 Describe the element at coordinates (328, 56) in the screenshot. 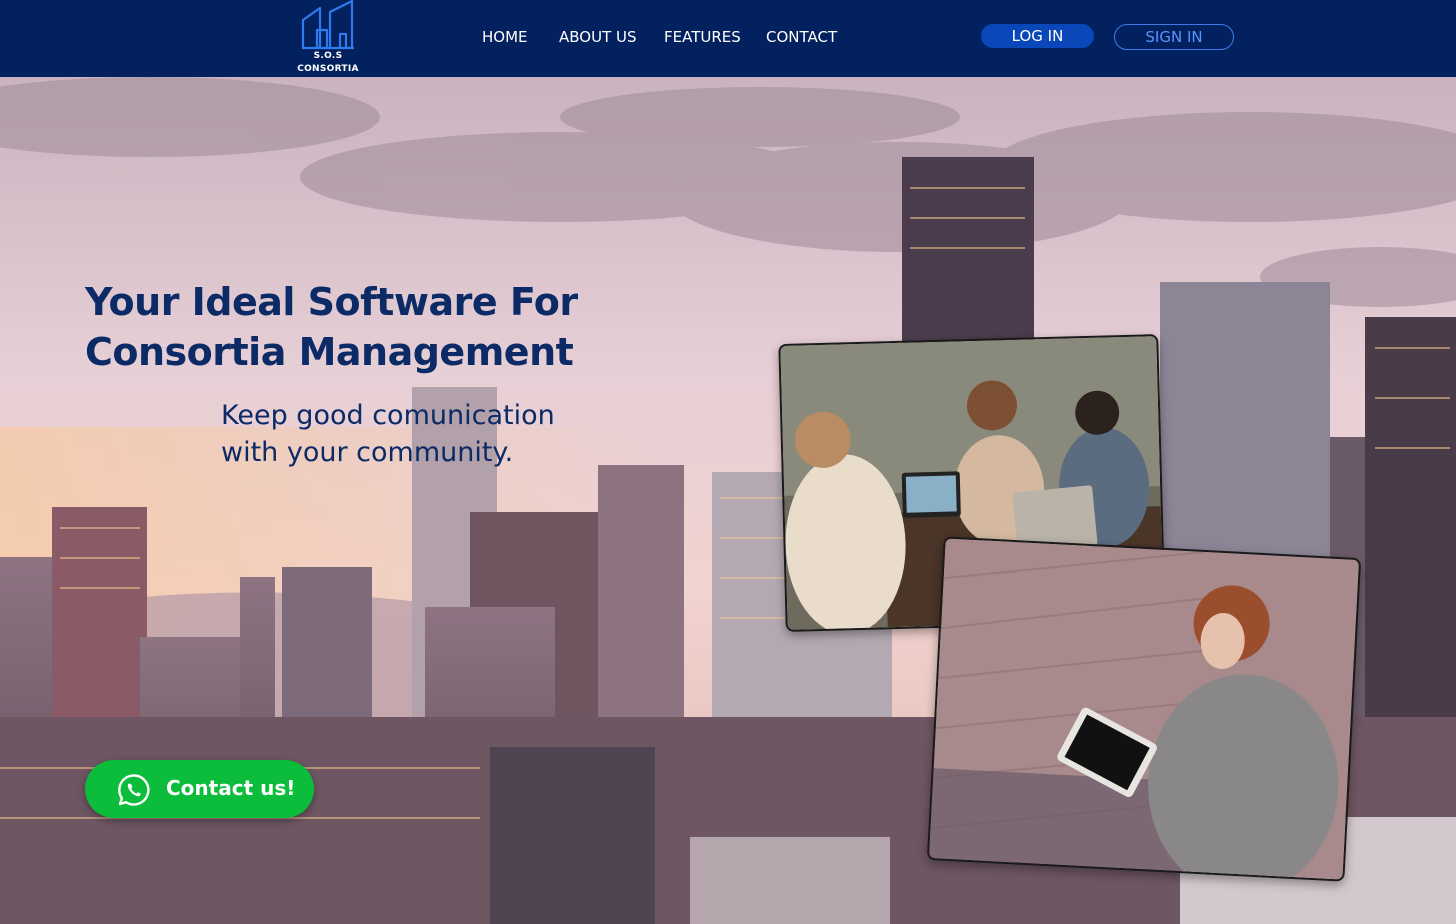

I see `logo-text-line1: S.O.S` at that location.